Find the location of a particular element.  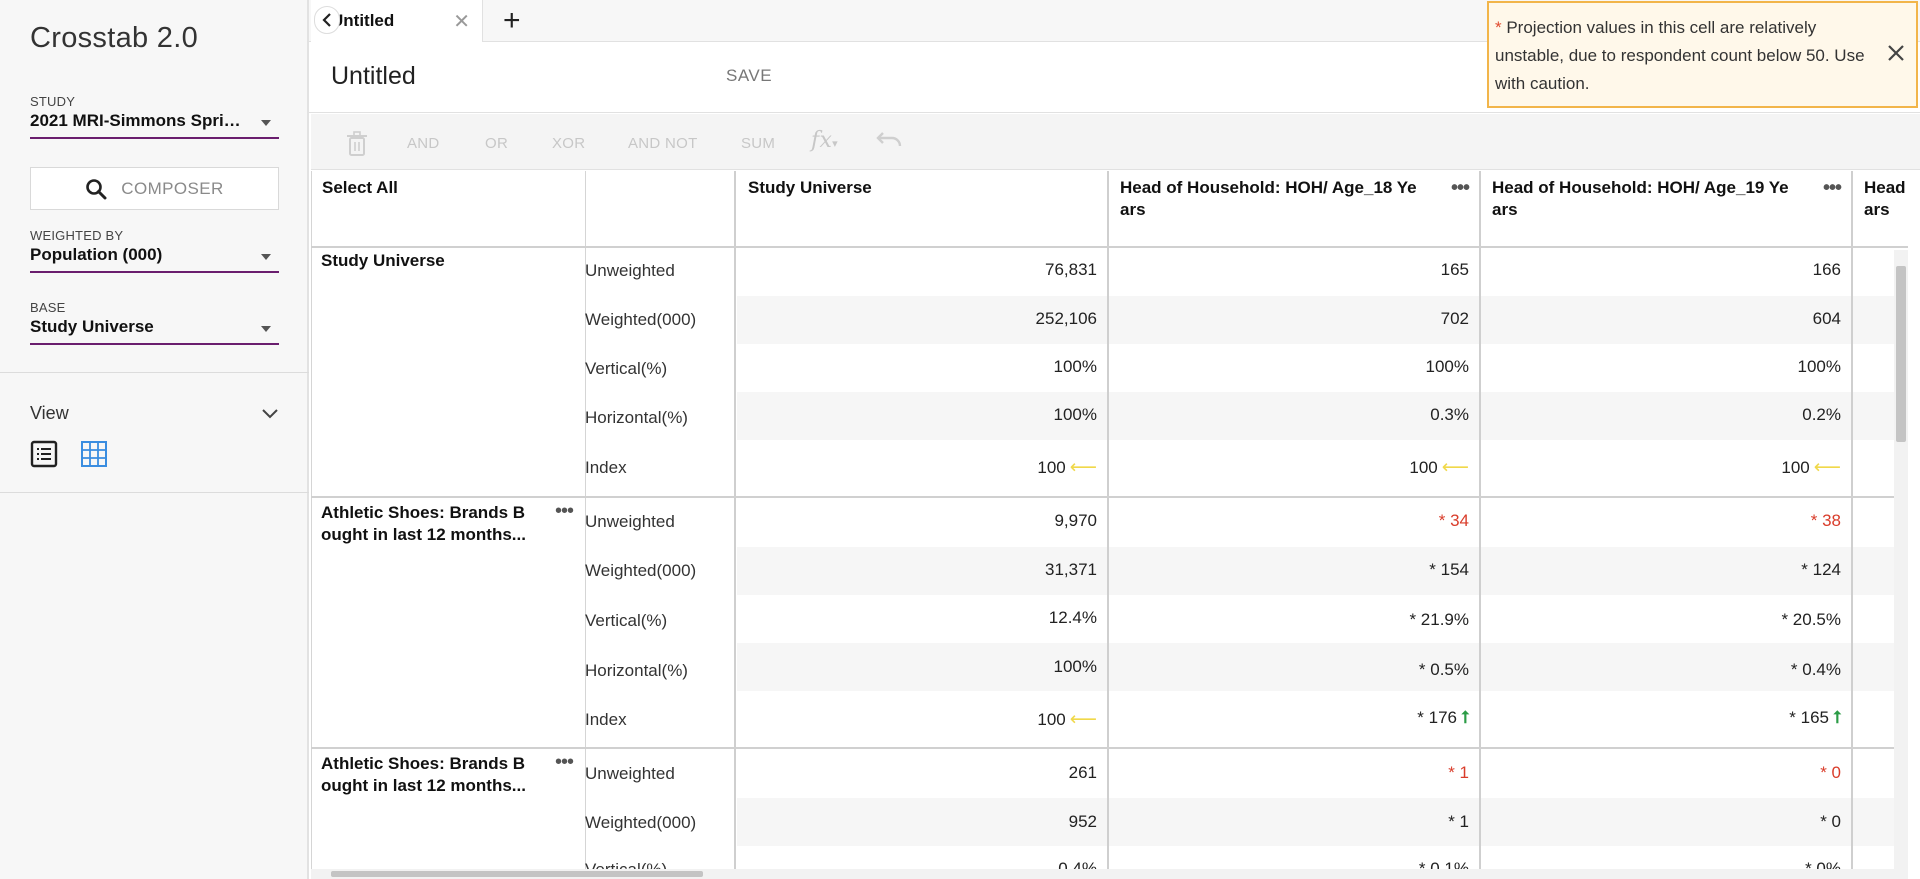

table-cell: 0.2% is located at coordinates (1821, 415).